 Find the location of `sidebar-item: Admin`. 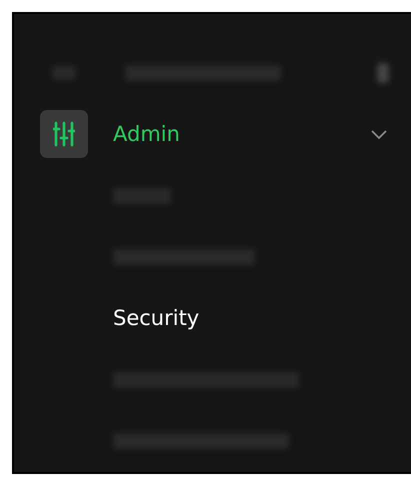

sidebar-item: Admin is located at coordinates (146, 134).